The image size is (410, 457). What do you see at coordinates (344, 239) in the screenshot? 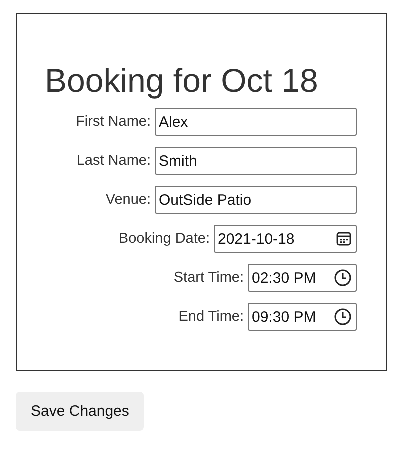
I see `calendar-icon` at bounding box center [344, 239].